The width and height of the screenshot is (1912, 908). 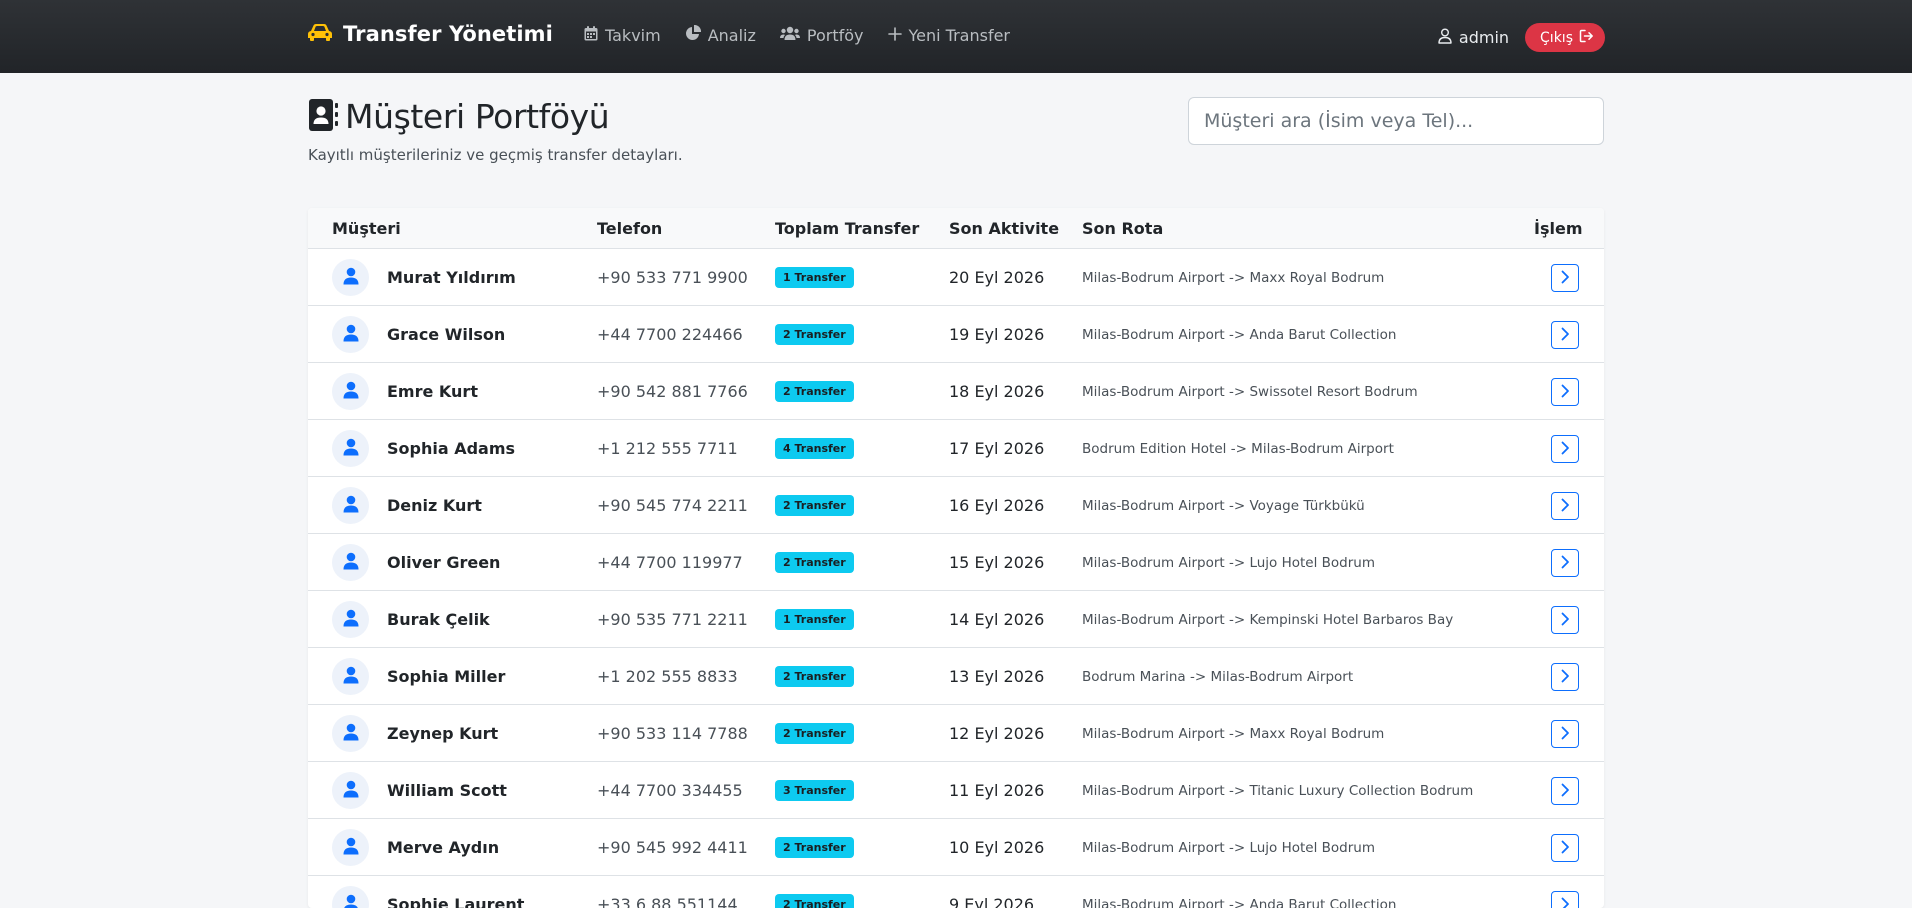 I want to click on transfer-count-badge: 3 Transfer, so click(x=814, y=790).